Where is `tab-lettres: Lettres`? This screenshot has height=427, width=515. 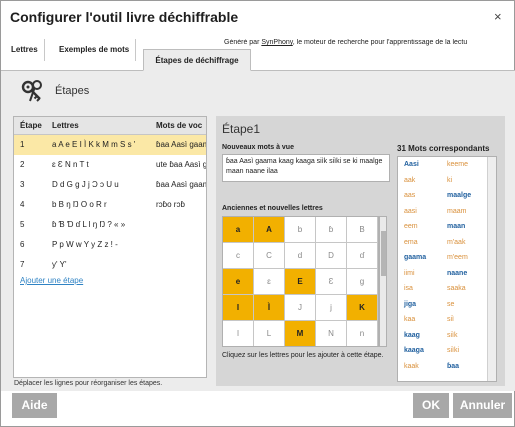
tab-lettres: Lettres is located at coordinates (25, 50).